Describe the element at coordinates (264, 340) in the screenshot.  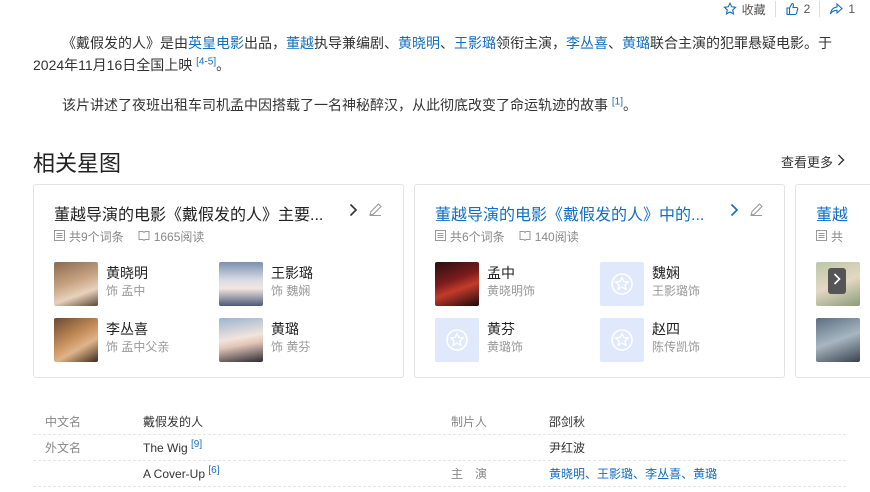
I see `person-item: 黄璐饰 黄芬` at that location.